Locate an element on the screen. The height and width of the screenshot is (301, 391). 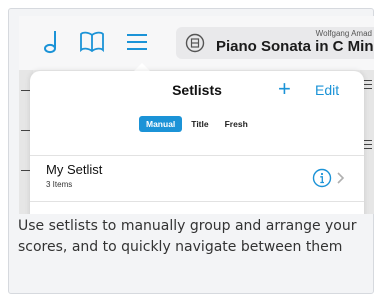
sort-segmented-control: Manual Title Fresh is located at coordinates (197, 125).